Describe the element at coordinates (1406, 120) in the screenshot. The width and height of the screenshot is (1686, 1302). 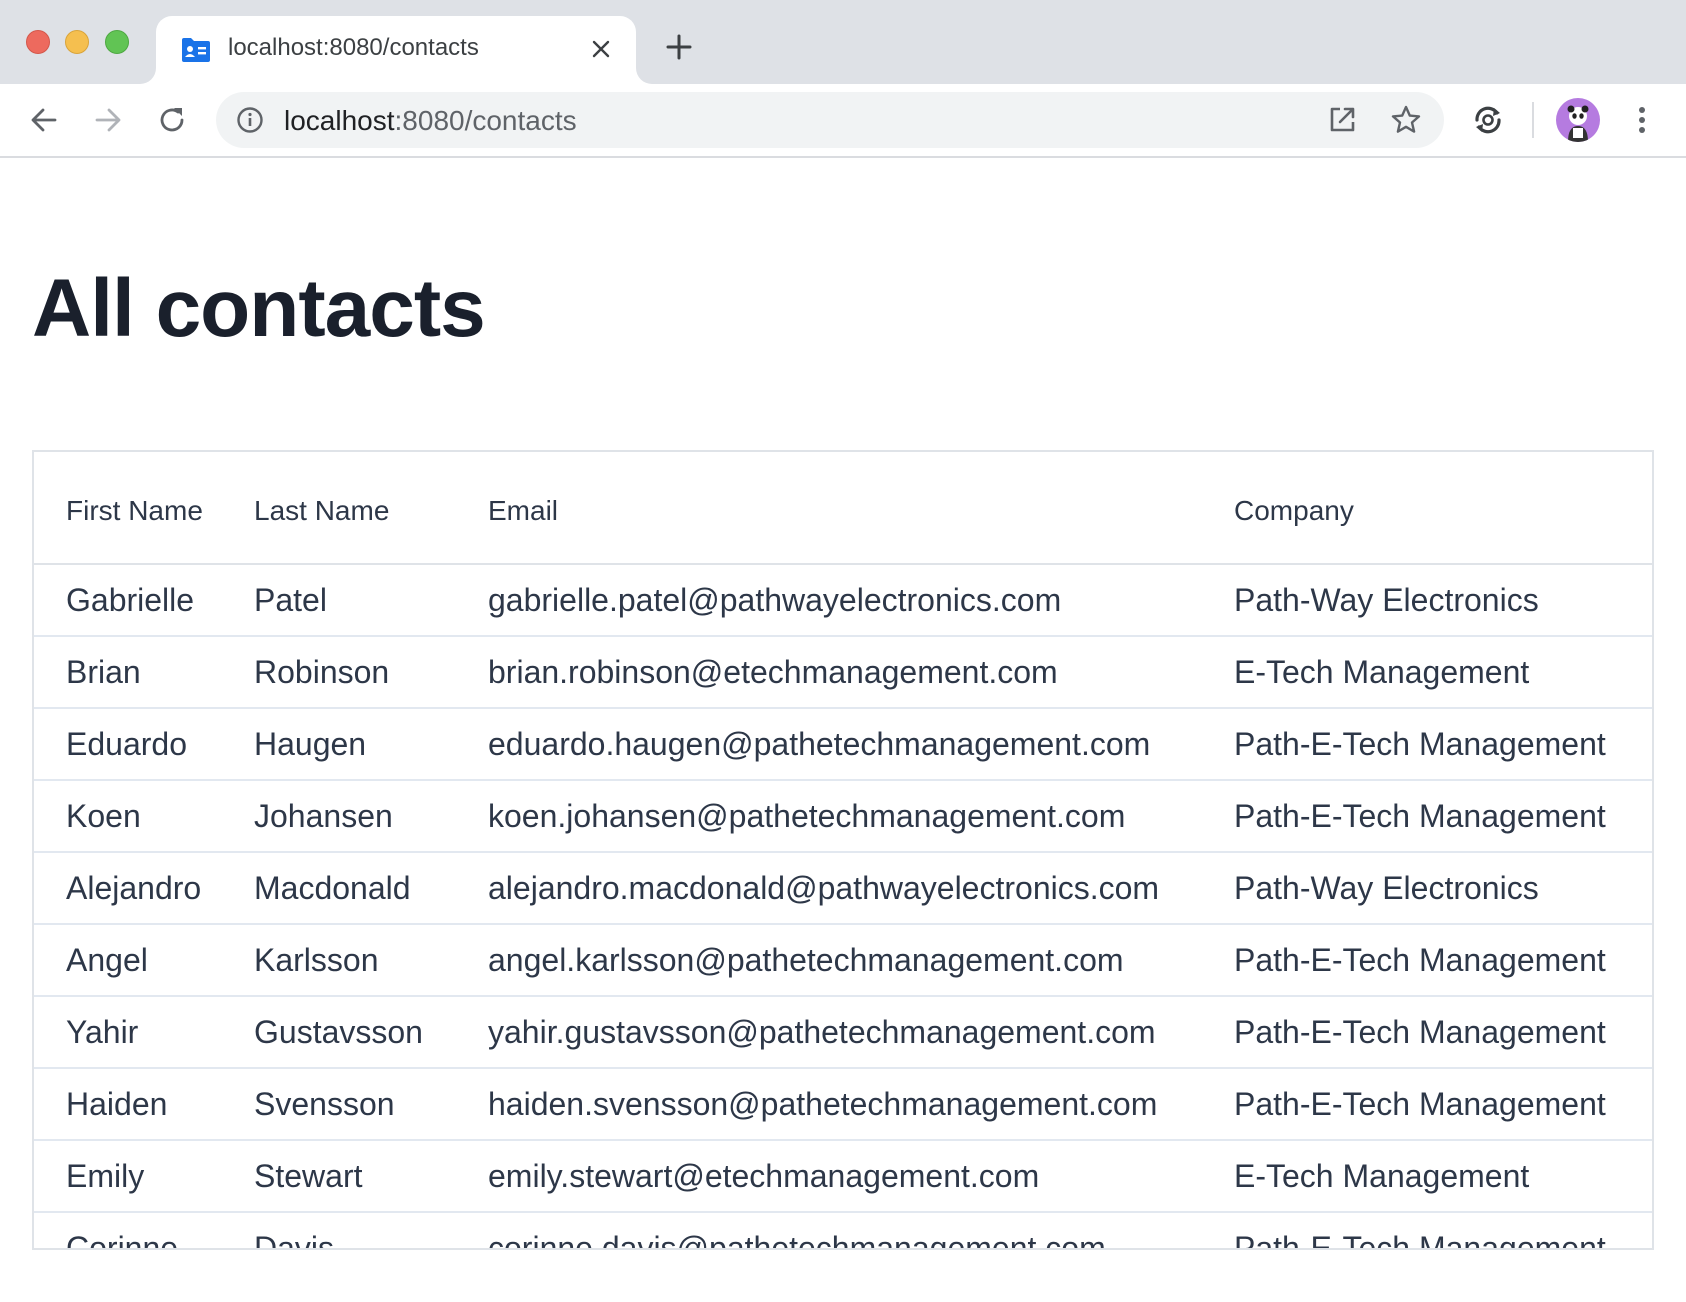
I see `star-icon` at that location.